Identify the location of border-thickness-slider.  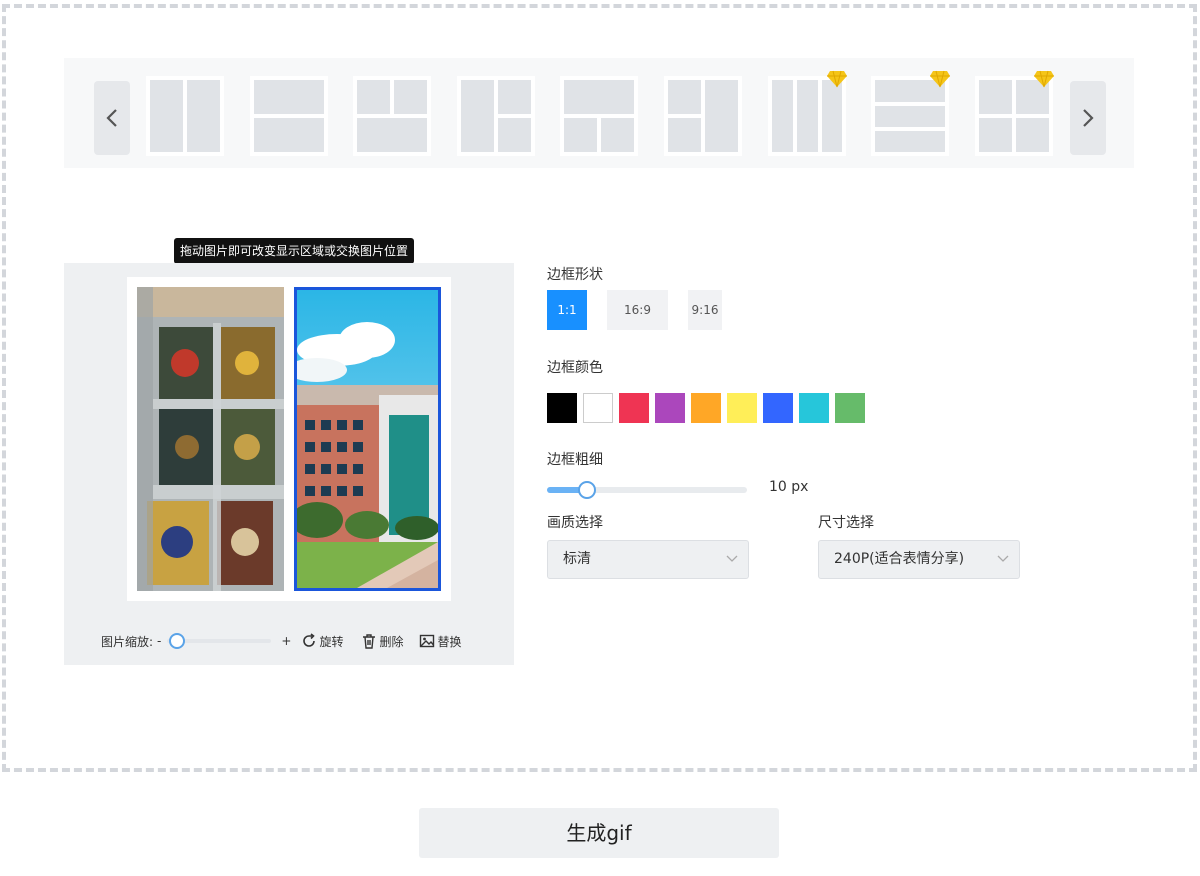
(647, 490).